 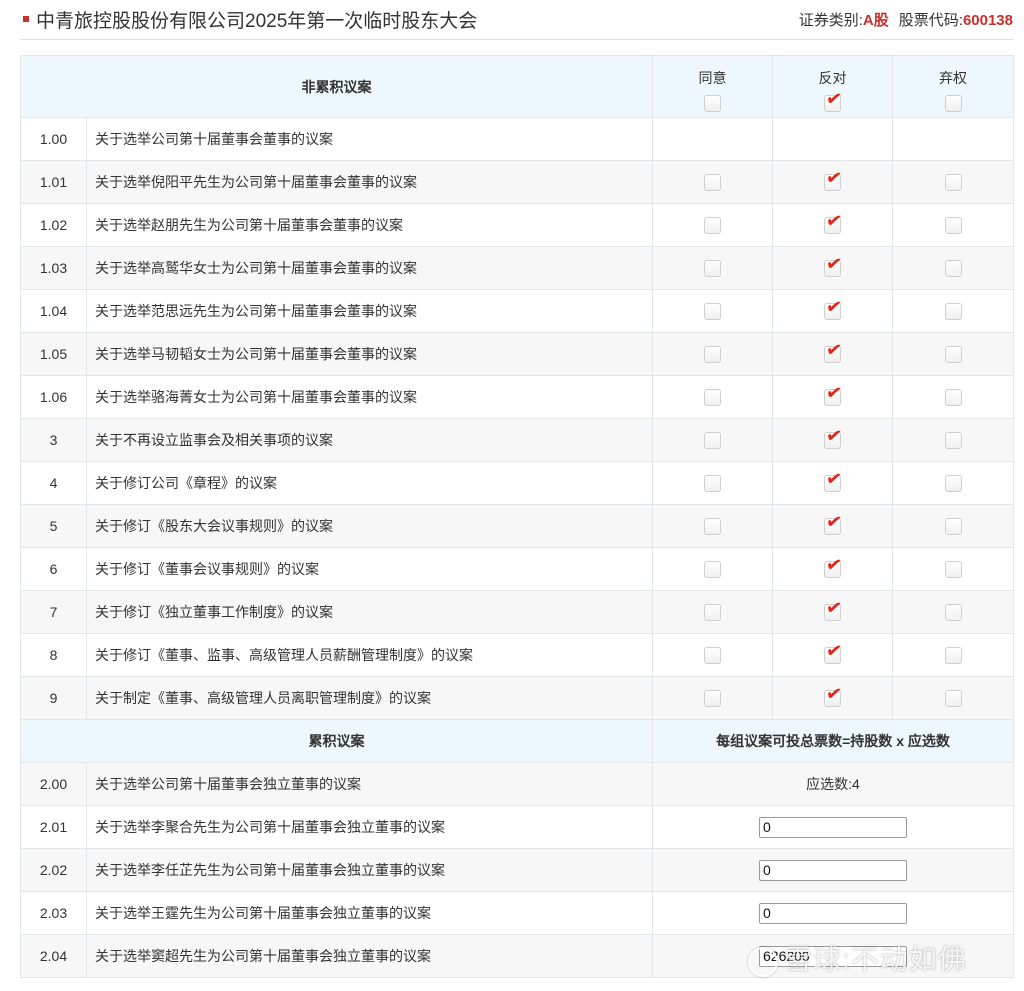 What do you see at coordinates (257, 21) in the screenshot?
I see `meeting-title: 中青旅控股股份有限公司2025年第一次临时股东大会` at bounding box center [257, 21].